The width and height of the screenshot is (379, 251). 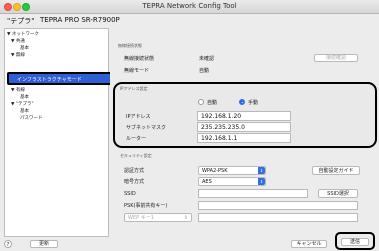 I want to click on tree-item-wired: ▼ 有線, so click(x=18, y=90).